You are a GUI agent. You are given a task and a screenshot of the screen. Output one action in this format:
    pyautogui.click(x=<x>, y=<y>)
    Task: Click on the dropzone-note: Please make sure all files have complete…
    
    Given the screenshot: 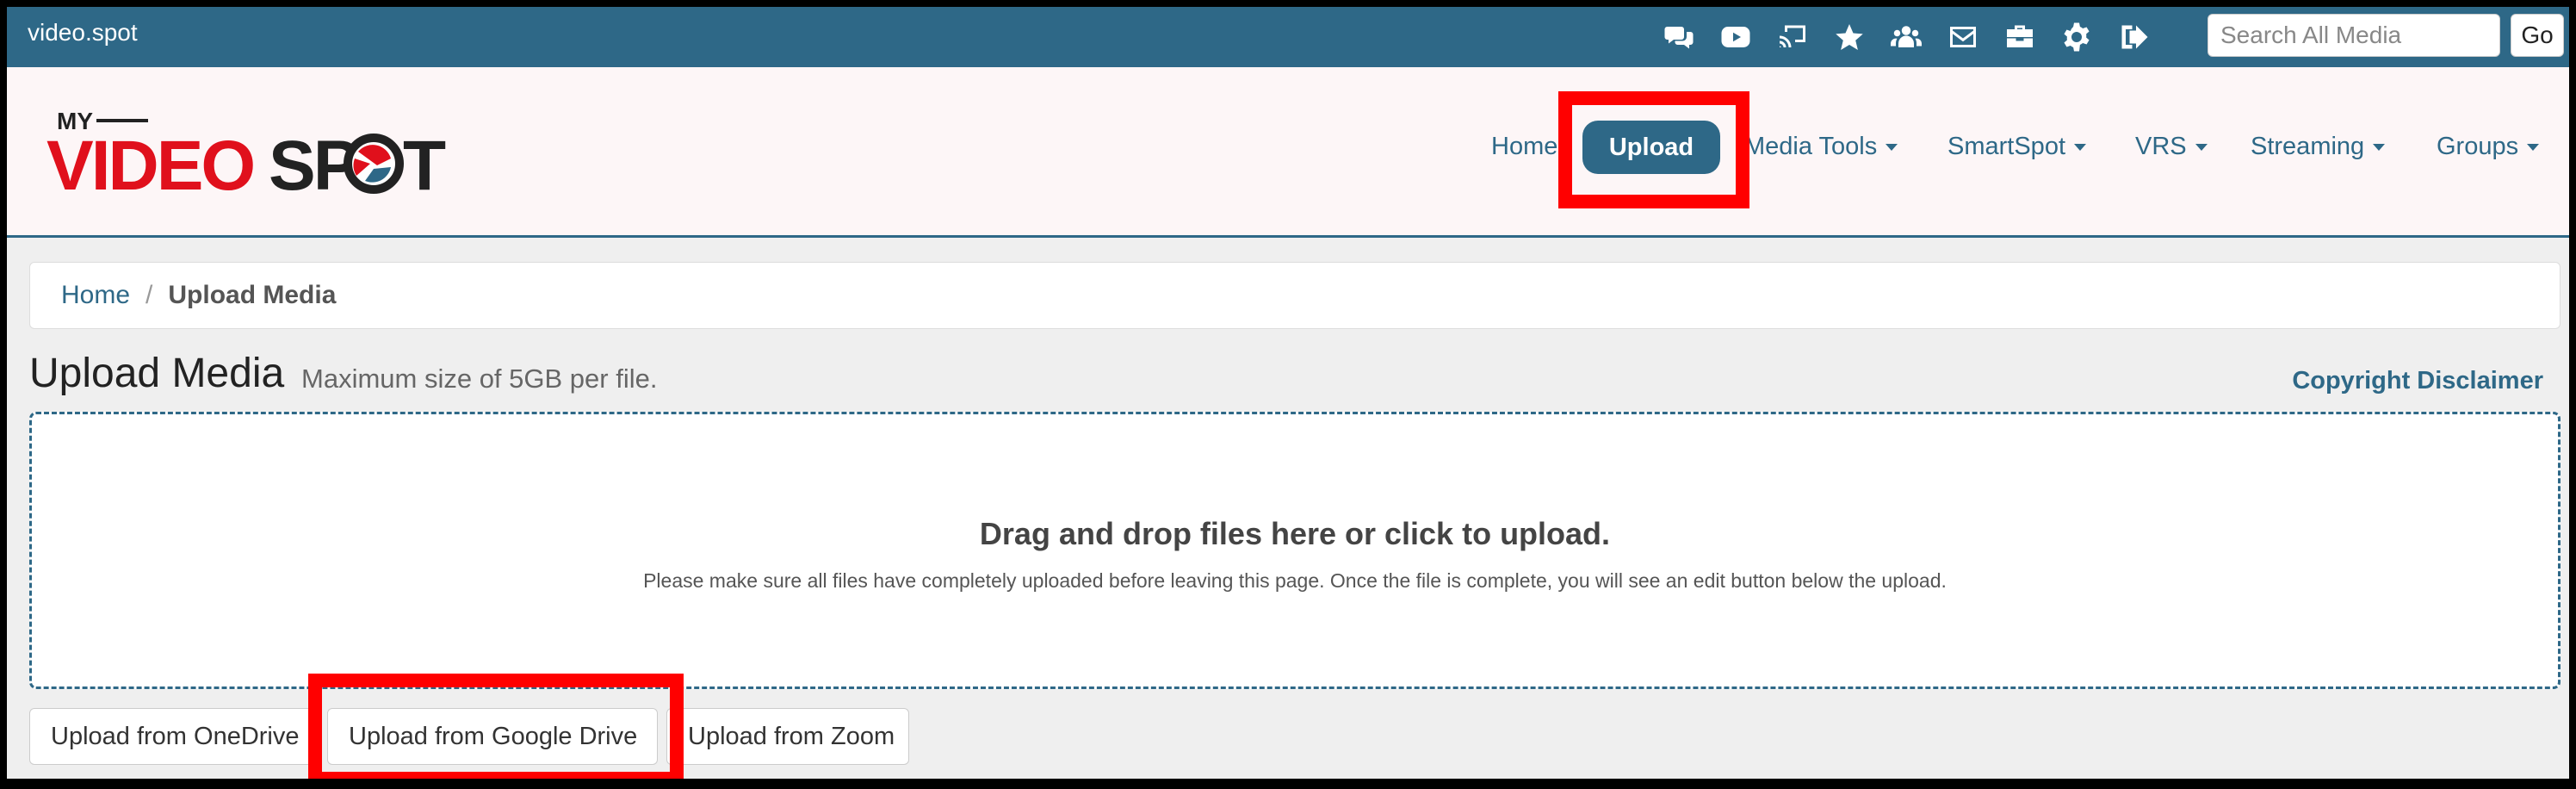 What is the action you would take?
    pyautogui.click(x=1295, y=580)
    